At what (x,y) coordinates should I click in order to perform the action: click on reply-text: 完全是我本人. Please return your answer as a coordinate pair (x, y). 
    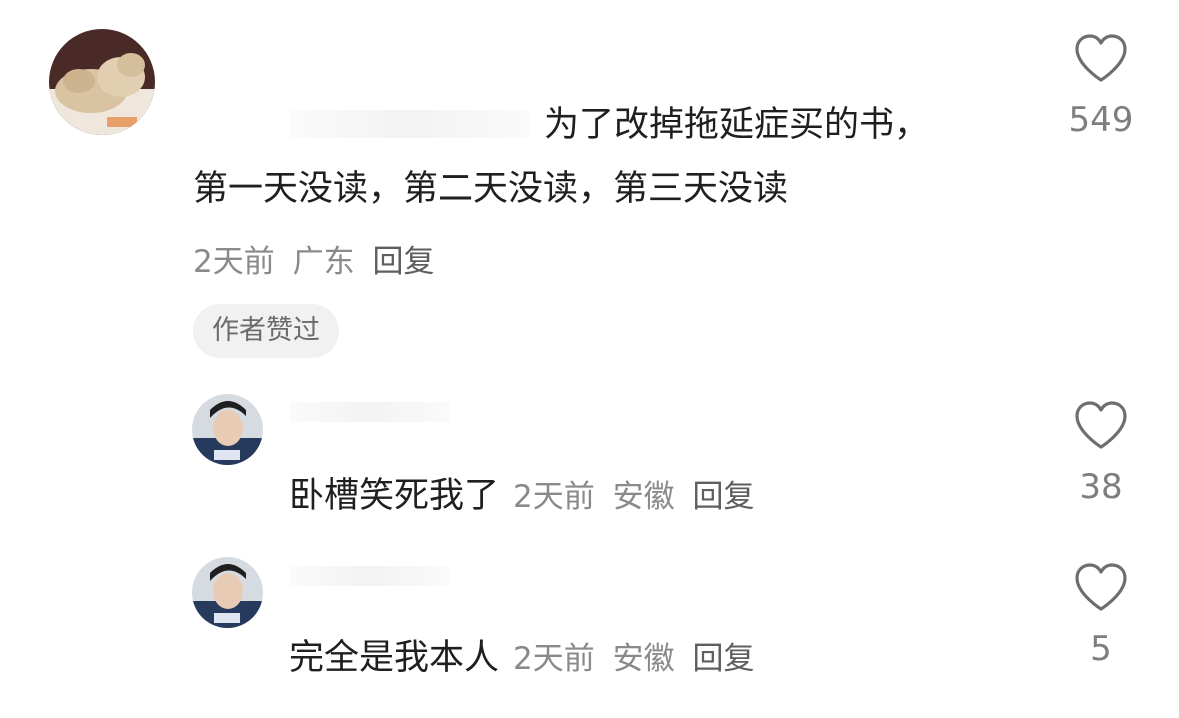
    Looking at the image, I should click on (394, 658).